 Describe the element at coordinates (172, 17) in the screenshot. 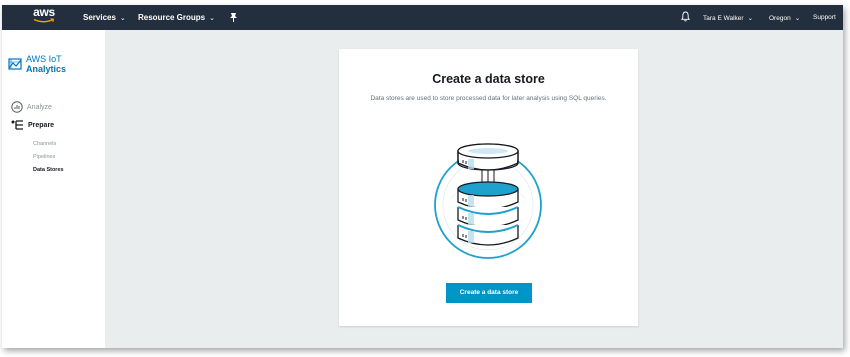

I see `resource-groups-label: Resource Groups` at that location.